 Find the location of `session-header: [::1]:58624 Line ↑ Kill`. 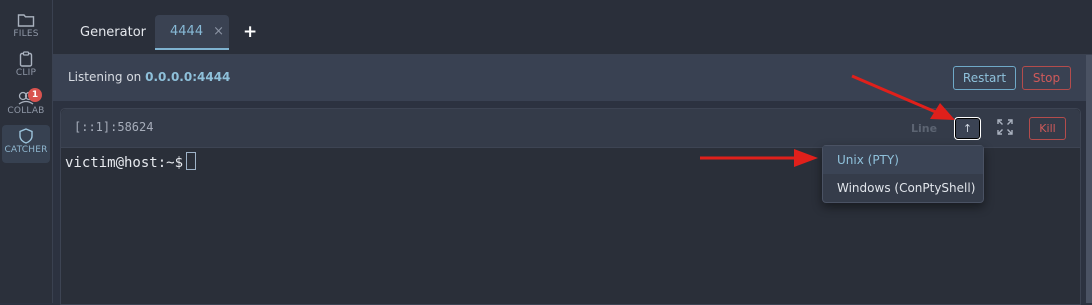

session-header: [::1]:58624 Line ↑ Kill is located at coordinates (570, 128).